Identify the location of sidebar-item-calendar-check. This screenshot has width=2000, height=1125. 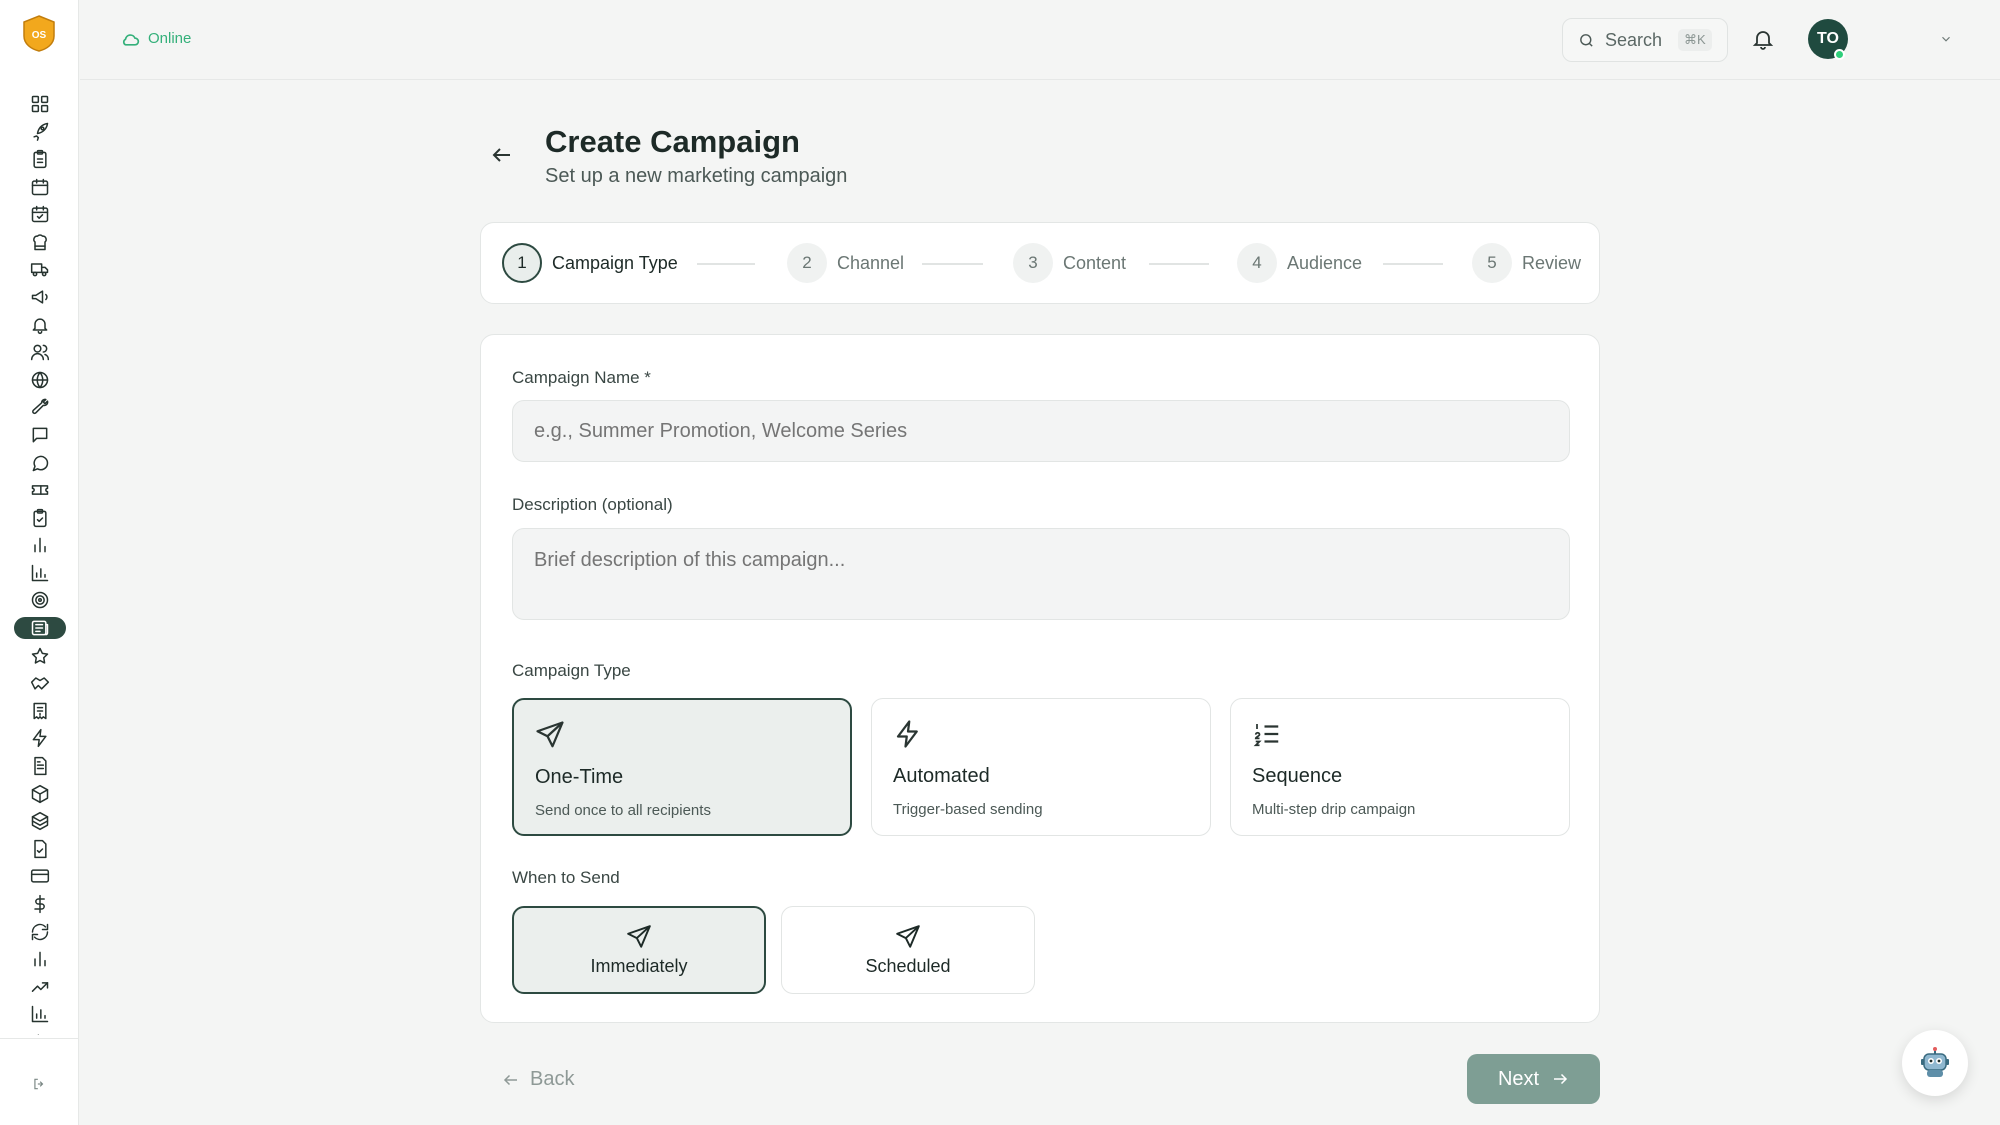
(40, 214).